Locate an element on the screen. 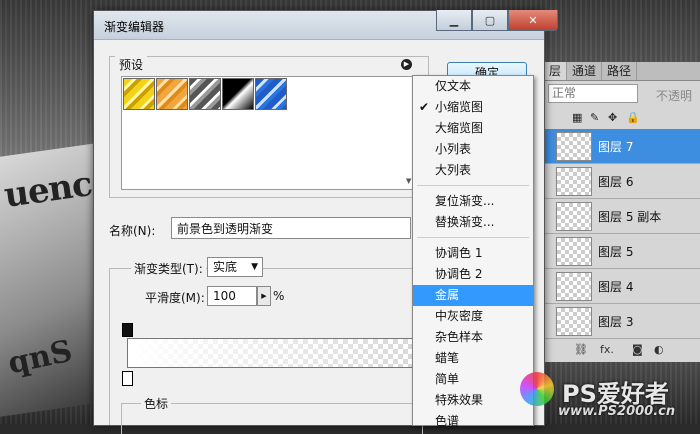 The width and height of the screenshot is (700, 434). checkmark-icon: ✔ is located at coordinates (424, 107).